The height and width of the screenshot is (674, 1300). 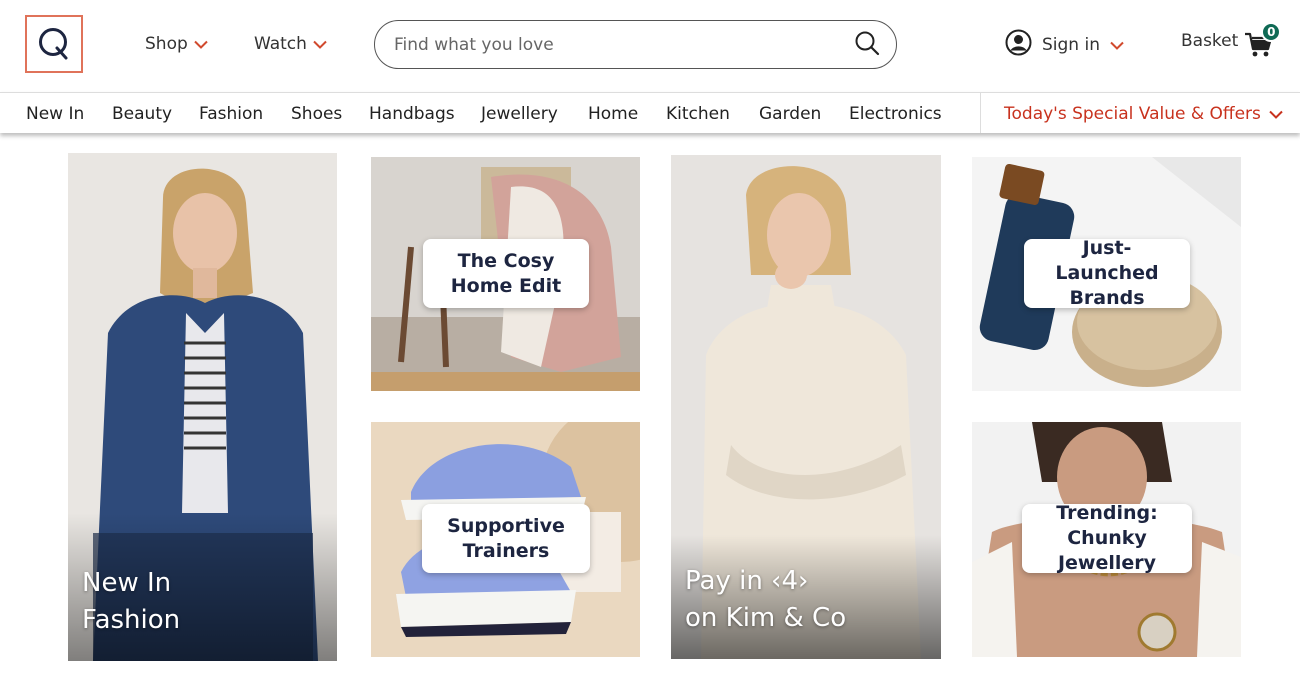 I want to click on category-shoes: Shoes, so click(x=316, y=114).